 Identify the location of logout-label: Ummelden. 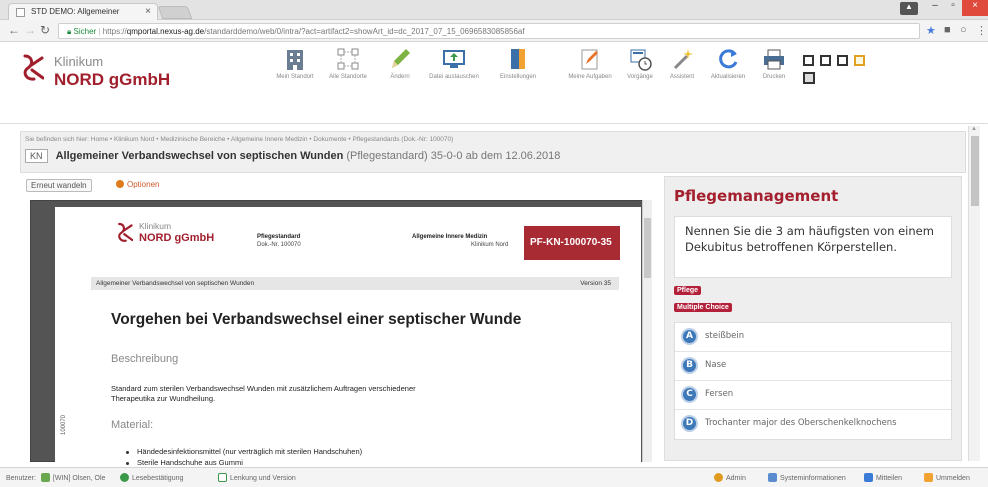
(953, 478).